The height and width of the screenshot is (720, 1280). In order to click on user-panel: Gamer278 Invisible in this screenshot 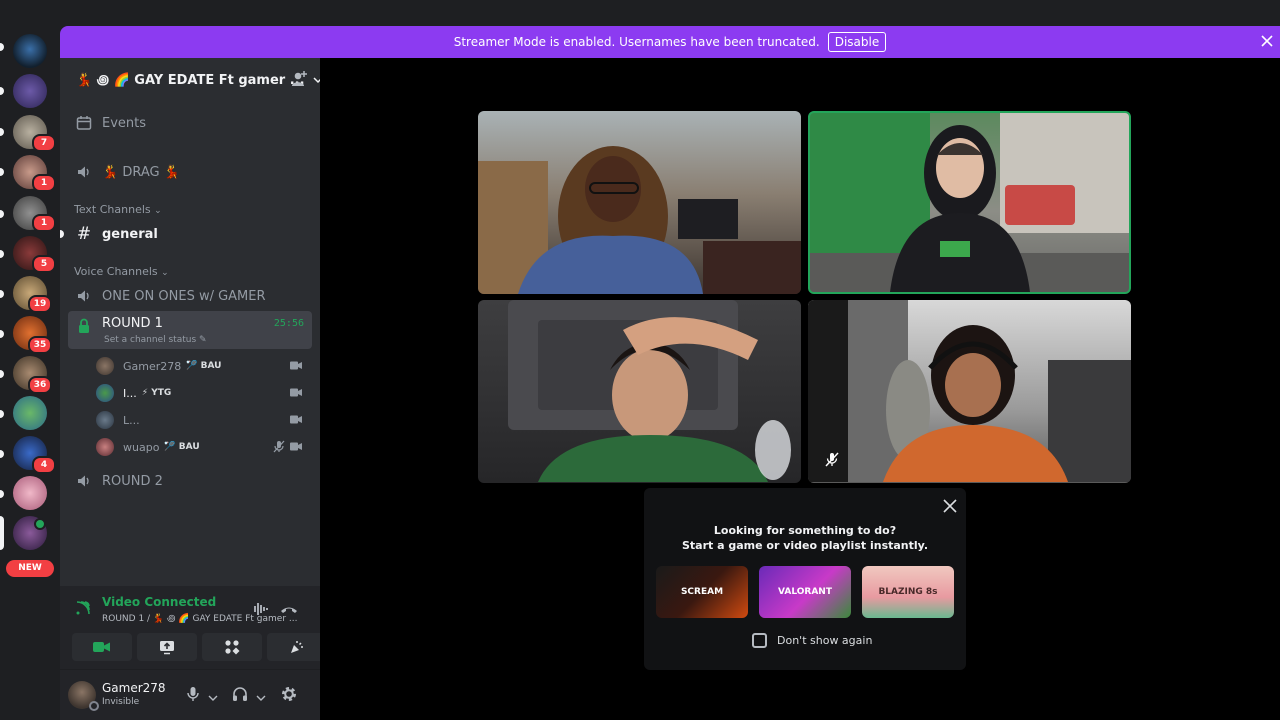, I will do `click(190, 695)`.